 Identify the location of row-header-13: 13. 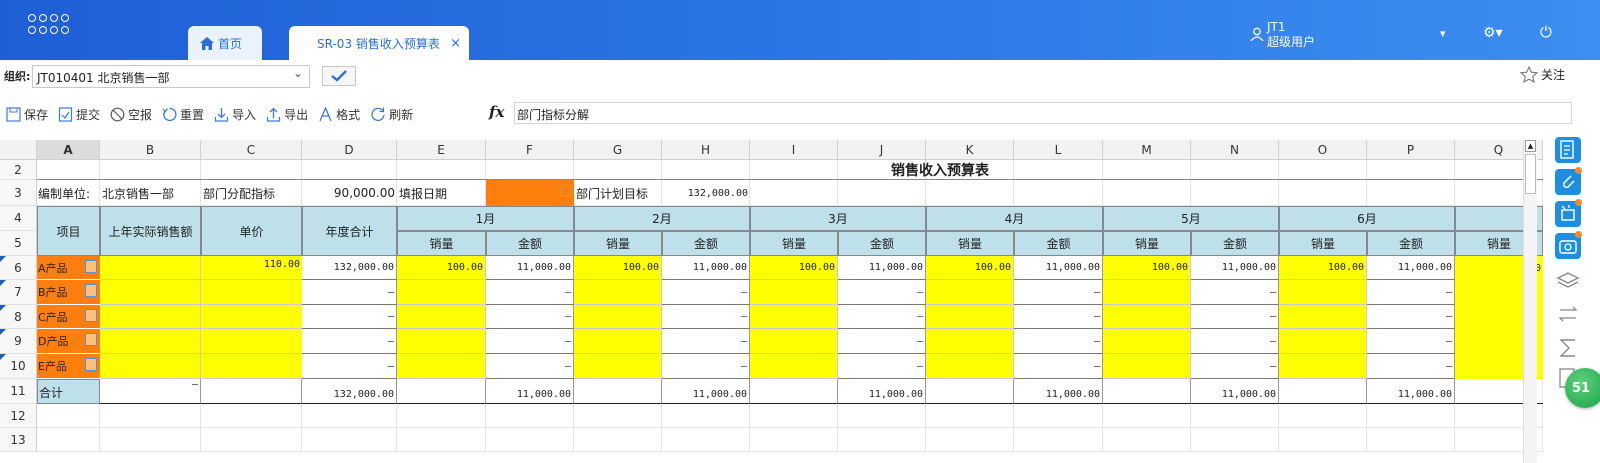
(18, 440).